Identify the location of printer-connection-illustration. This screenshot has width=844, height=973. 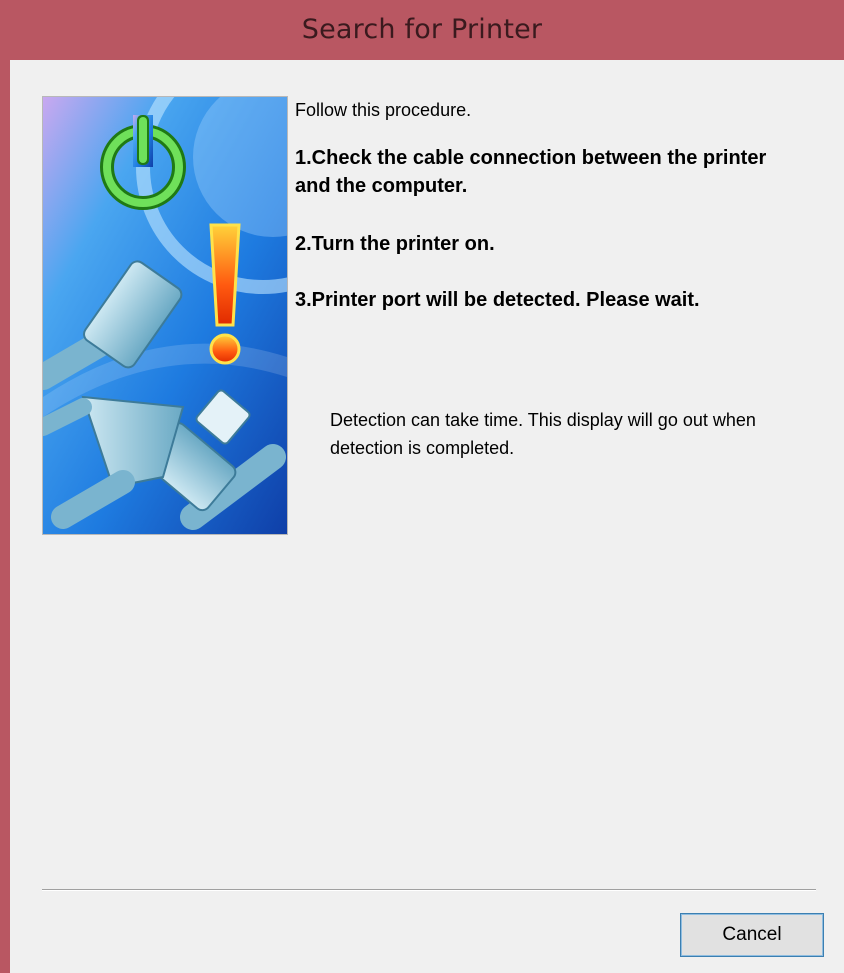
(165, 315).